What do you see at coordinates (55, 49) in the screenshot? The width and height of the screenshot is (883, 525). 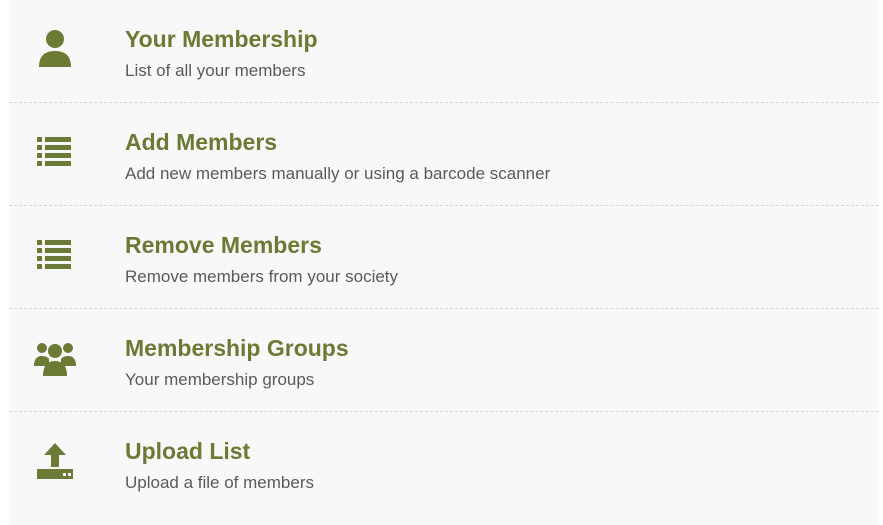 I see `user-icon` at bounding box center [55, 49].